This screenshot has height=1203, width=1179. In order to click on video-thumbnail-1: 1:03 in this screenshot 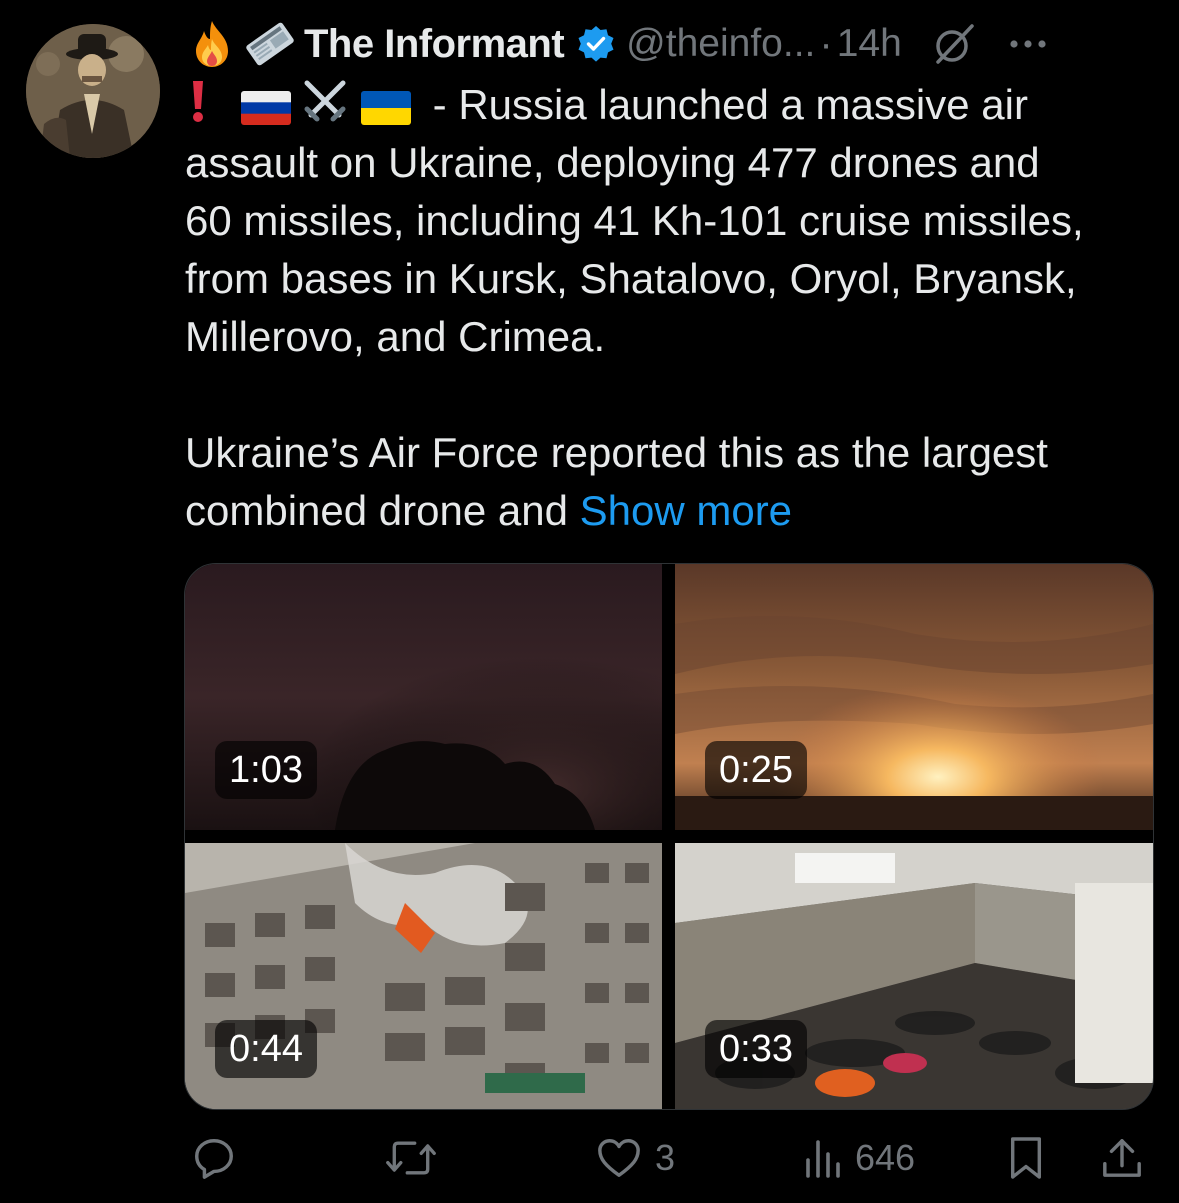, I will do `click(423, 697)`.